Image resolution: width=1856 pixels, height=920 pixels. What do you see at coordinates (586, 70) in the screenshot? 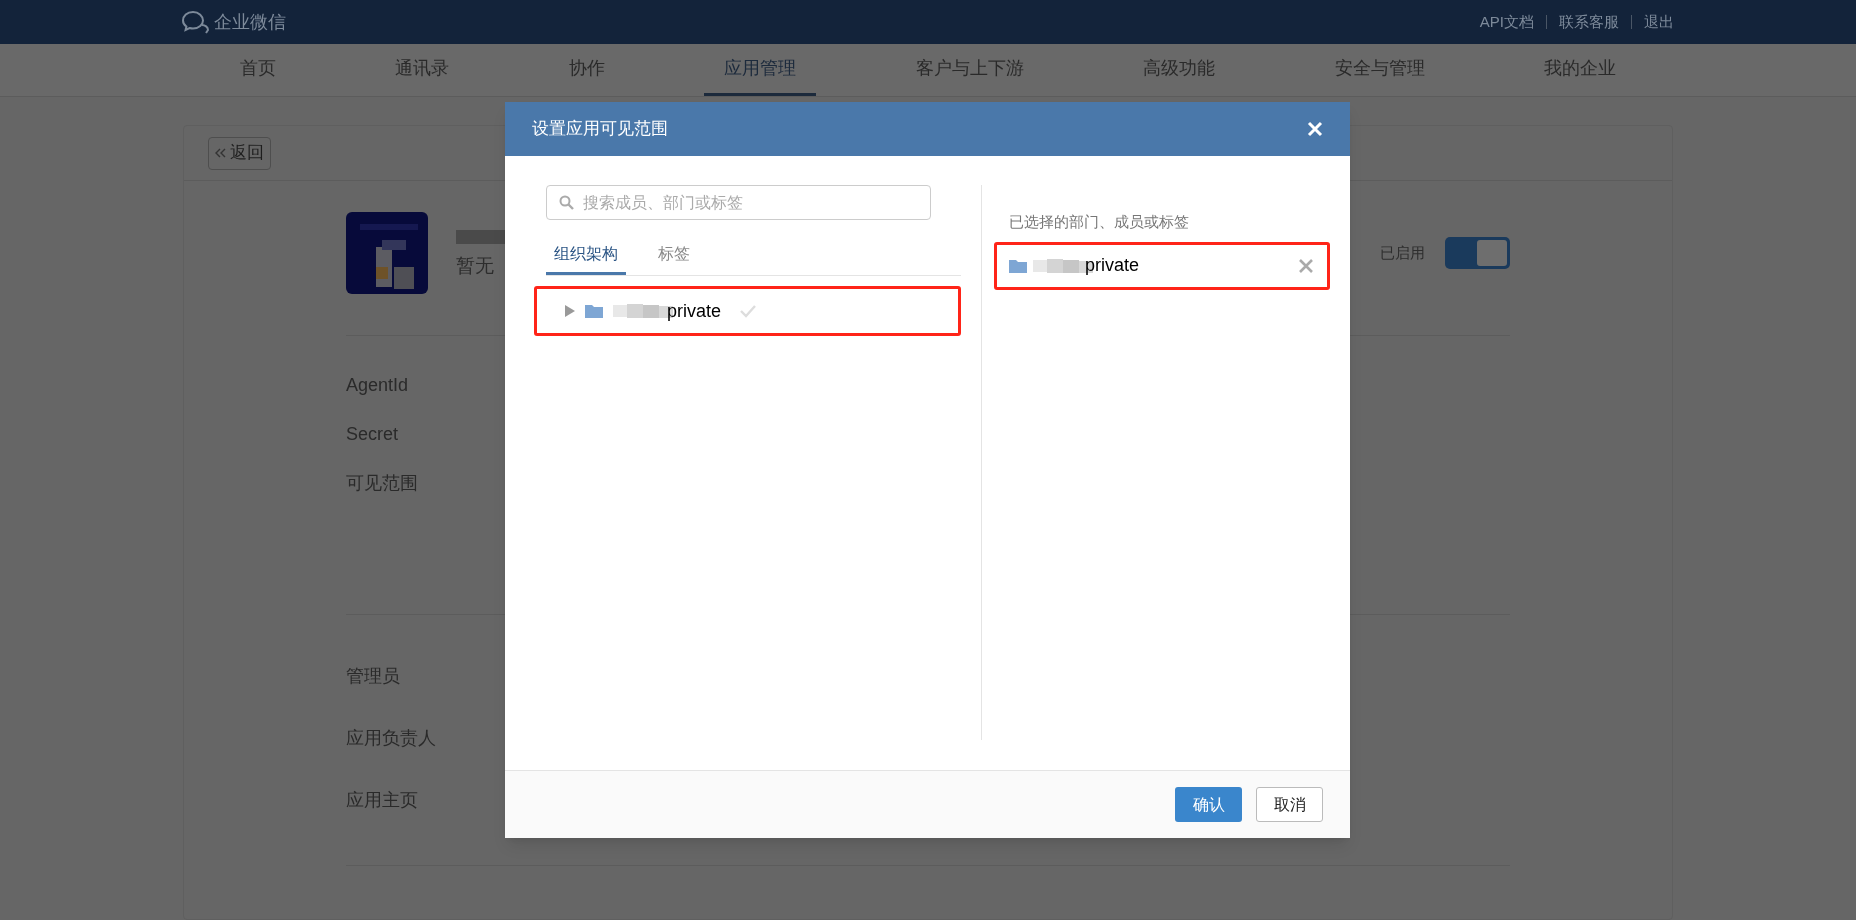
I see `nav-tab: 协作` at bounding box center [586, 70].